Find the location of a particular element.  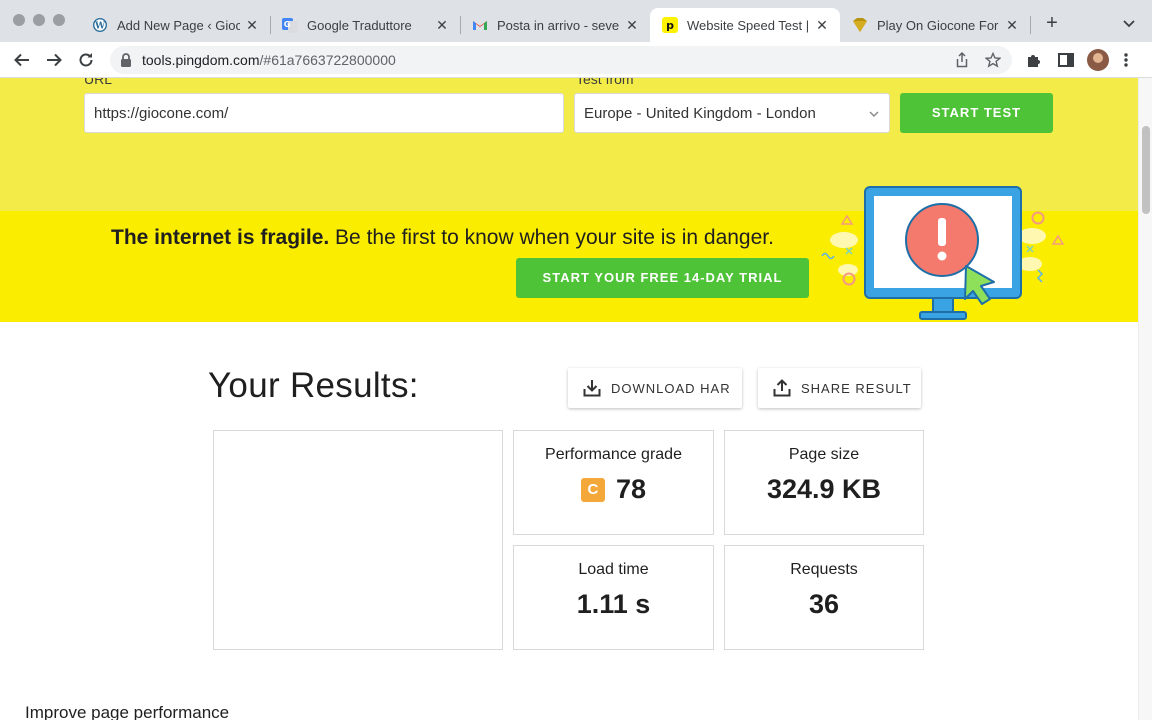

requests-card: Requests 36 is located at coordinates (824, 597).